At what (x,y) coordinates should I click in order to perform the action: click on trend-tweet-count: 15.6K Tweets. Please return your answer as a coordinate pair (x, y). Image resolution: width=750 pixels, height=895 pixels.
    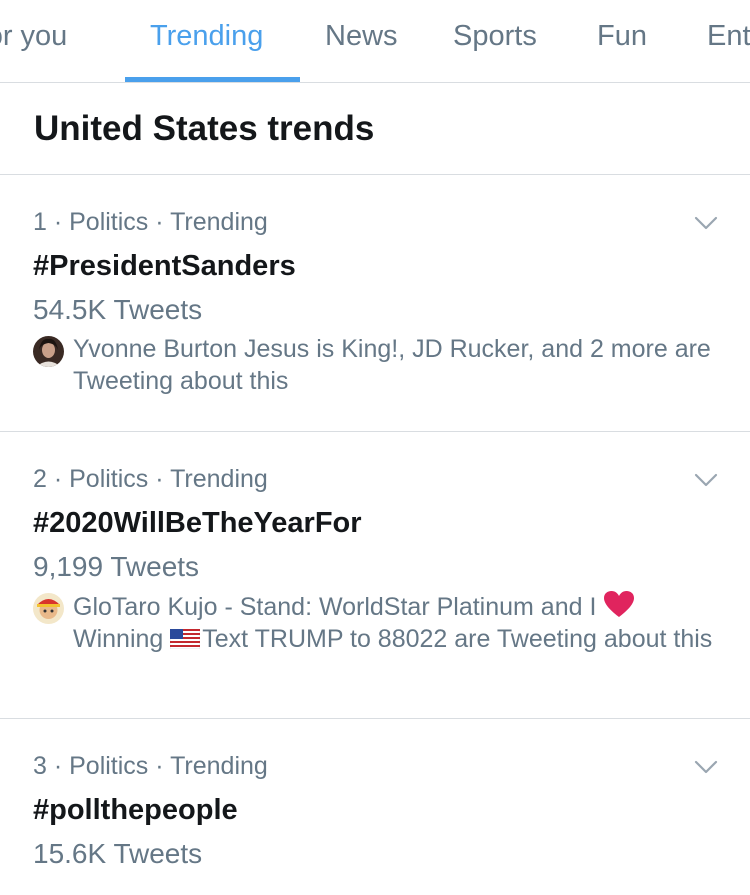
    Looking at the image, I should click on (118, 853).